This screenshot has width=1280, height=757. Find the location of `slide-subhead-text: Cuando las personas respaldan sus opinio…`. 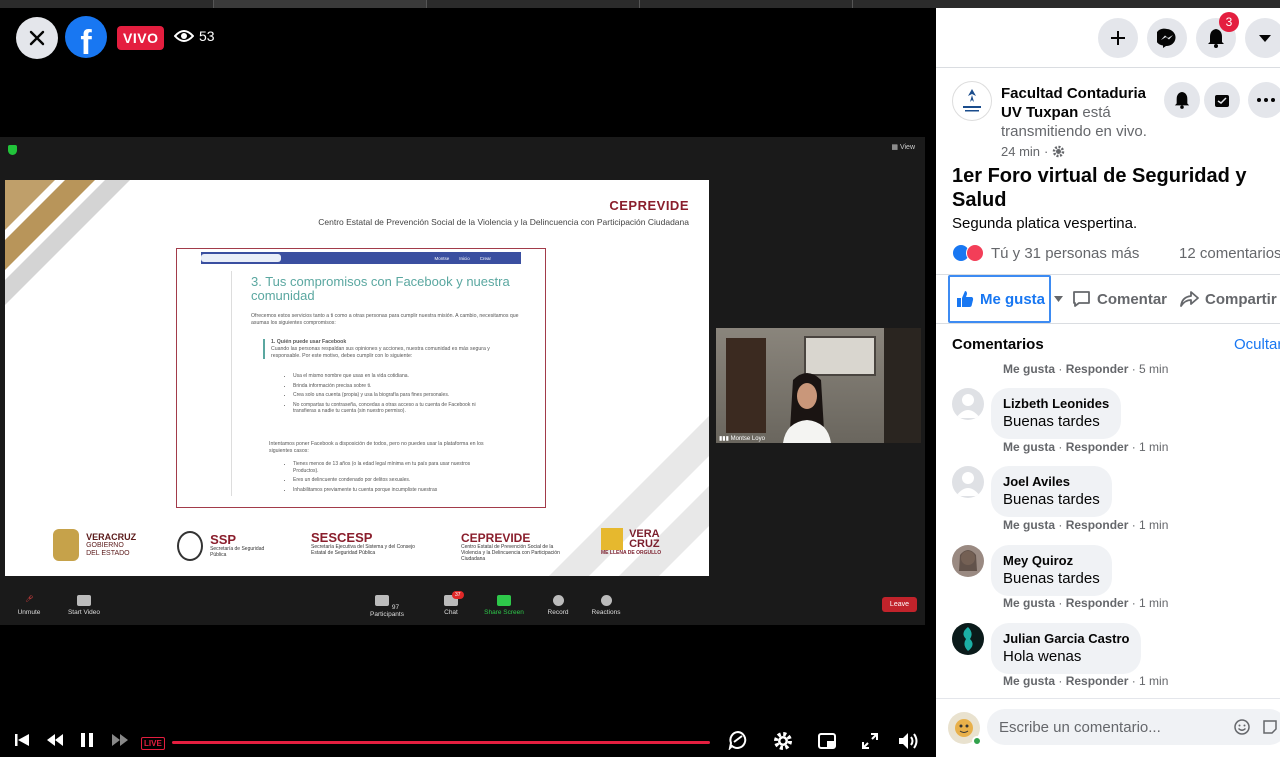

slide-subhead-text: Cuando las personas respaldan sus opinio… is located at coordinates (380, 352).